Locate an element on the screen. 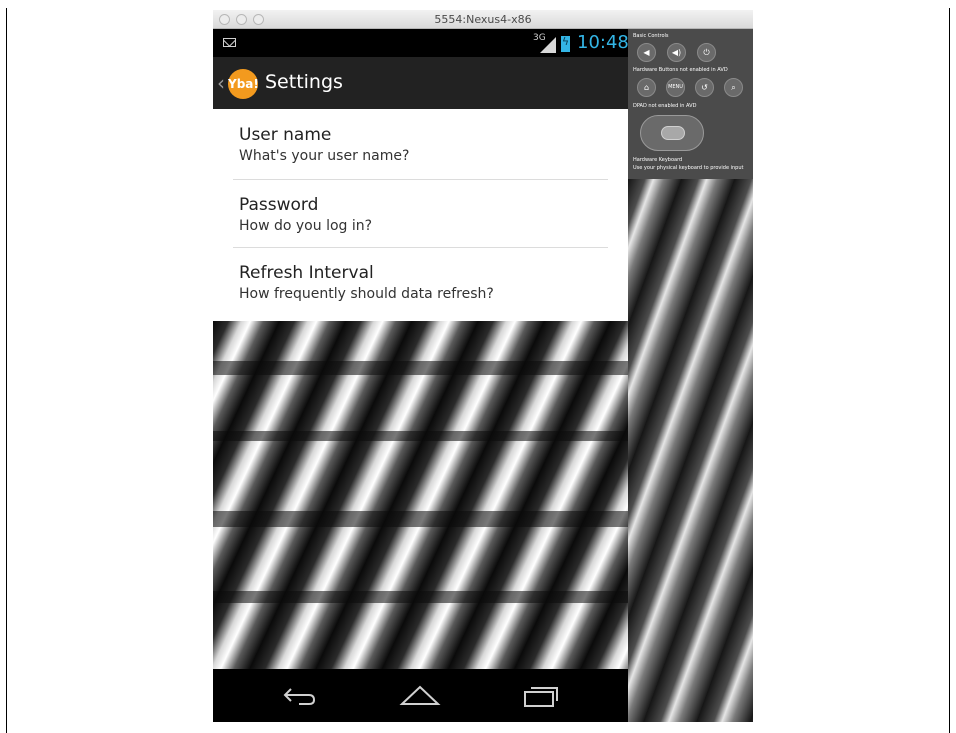  basic-controls-label: Basic Controls is located at coordinates (651, 36).